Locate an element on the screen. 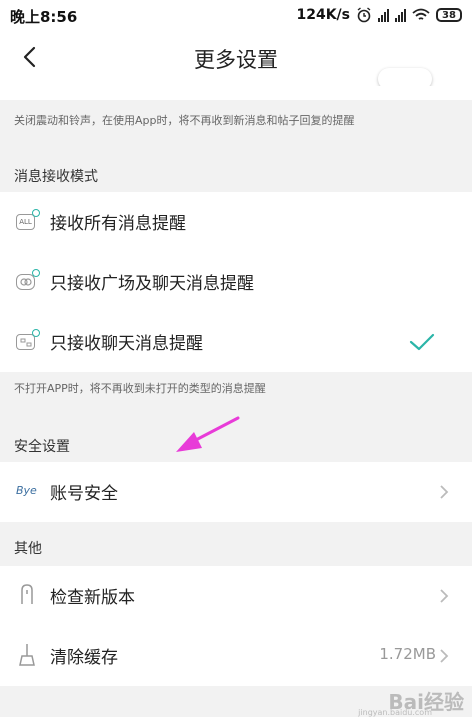 This screenshot has width=472, height=717. option-label: 只接收聊天消息提醒 is located at coordinates (126, 344).